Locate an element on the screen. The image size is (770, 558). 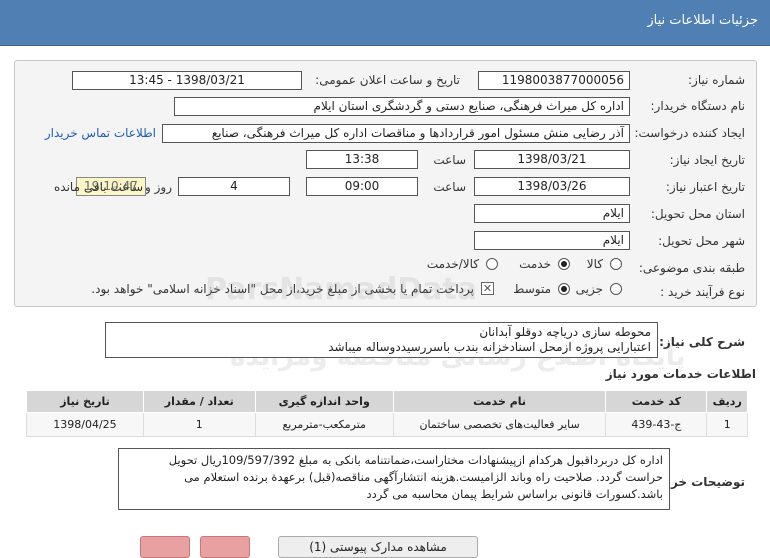
requester-label: ایجاد کننده درخواست: is located at coordinates (689, 133).